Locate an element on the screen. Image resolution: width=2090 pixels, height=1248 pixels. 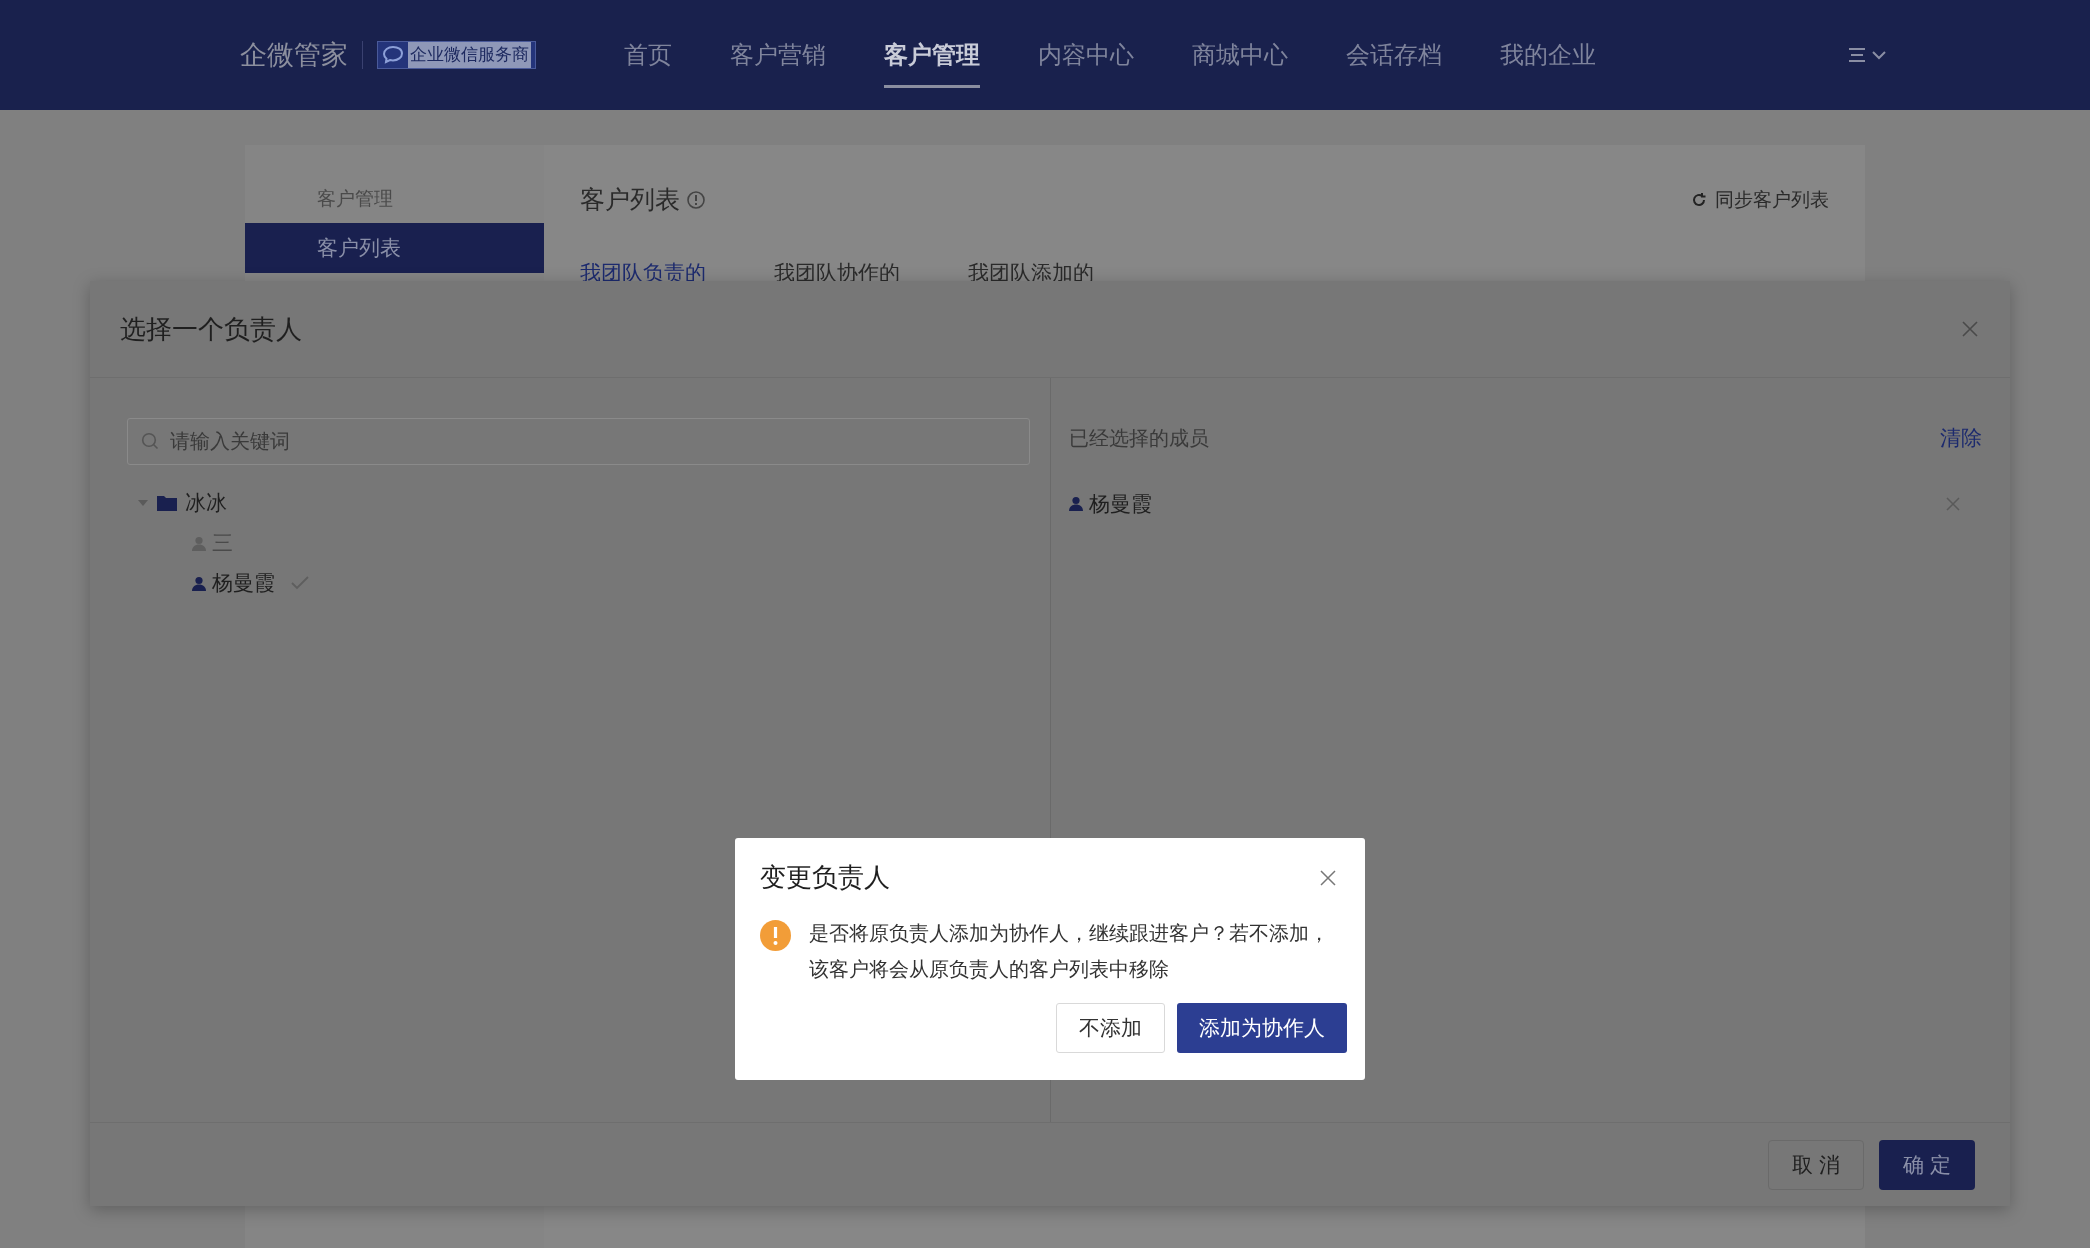
logo-text: 企微管家 is located at coordinates (294, 55).